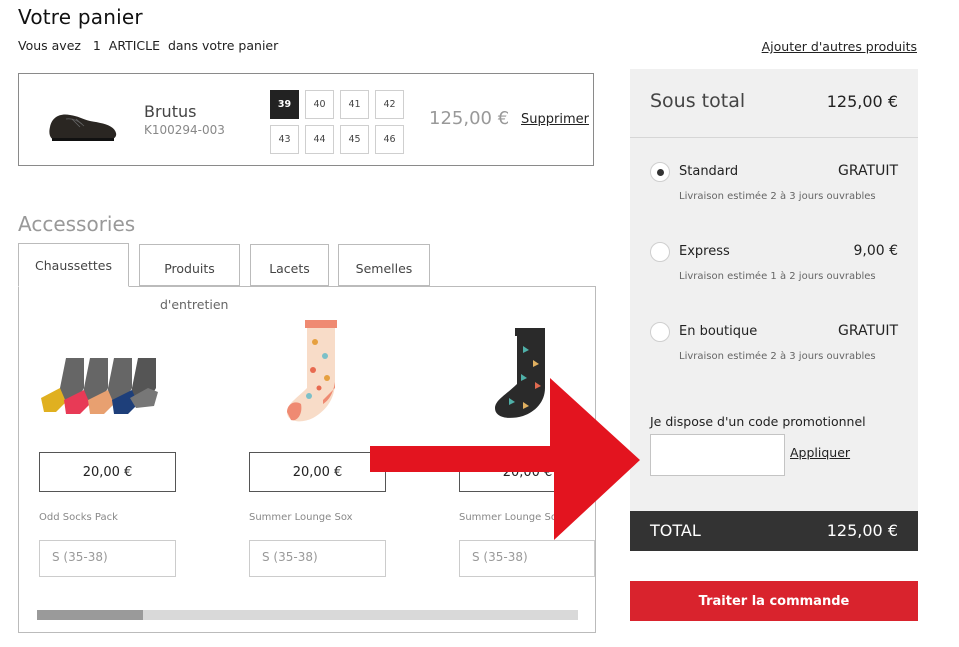 The image size is (959, 647). Describe the element at coordinates (148, 45) in the screenshot. I see `cart-count-text: Vous avez 1 ARTICLE dans votre panier` at that location.